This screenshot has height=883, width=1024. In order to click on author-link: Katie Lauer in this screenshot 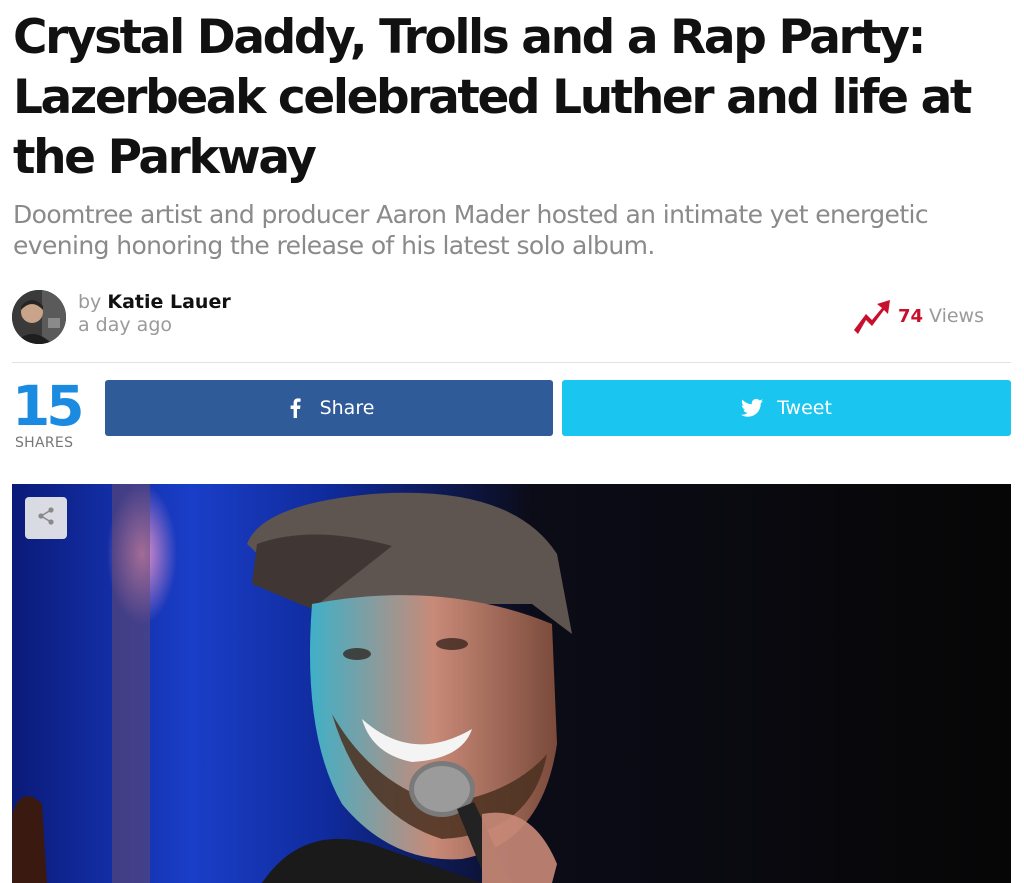, I will do `click(168, 302)`.